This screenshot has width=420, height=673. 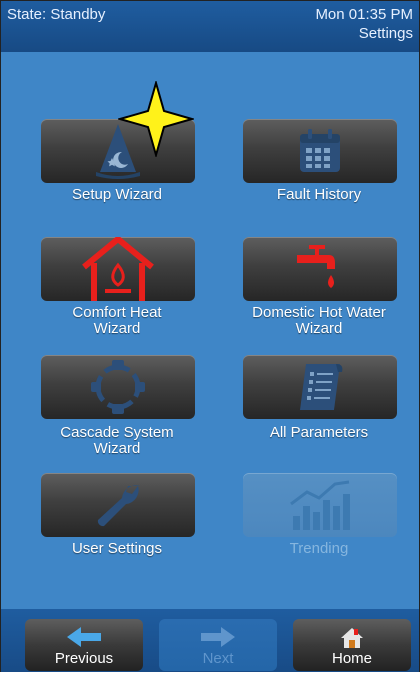 What do you see at coordinates (351, 658) in the screenshot?
I see `home-label: Home` at bounding box center [351, 658].